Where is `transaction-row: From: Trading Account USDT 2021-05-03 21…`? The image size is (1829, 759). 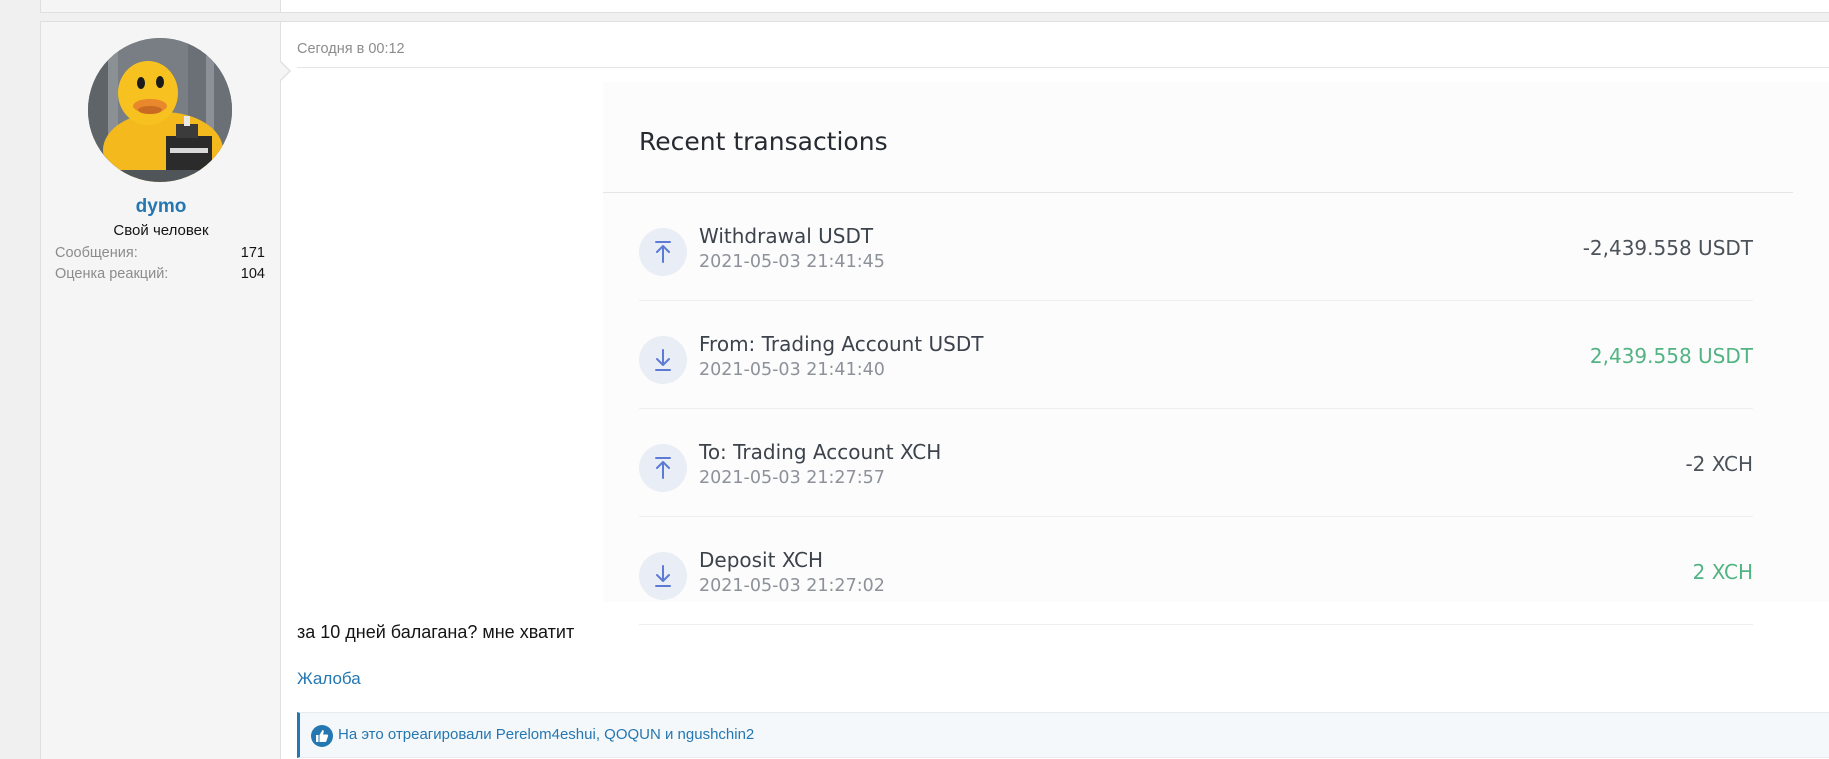 transaction-row: From: Trading Account USDT 2021-05-03 21… is located at coordinates (1196, 355).